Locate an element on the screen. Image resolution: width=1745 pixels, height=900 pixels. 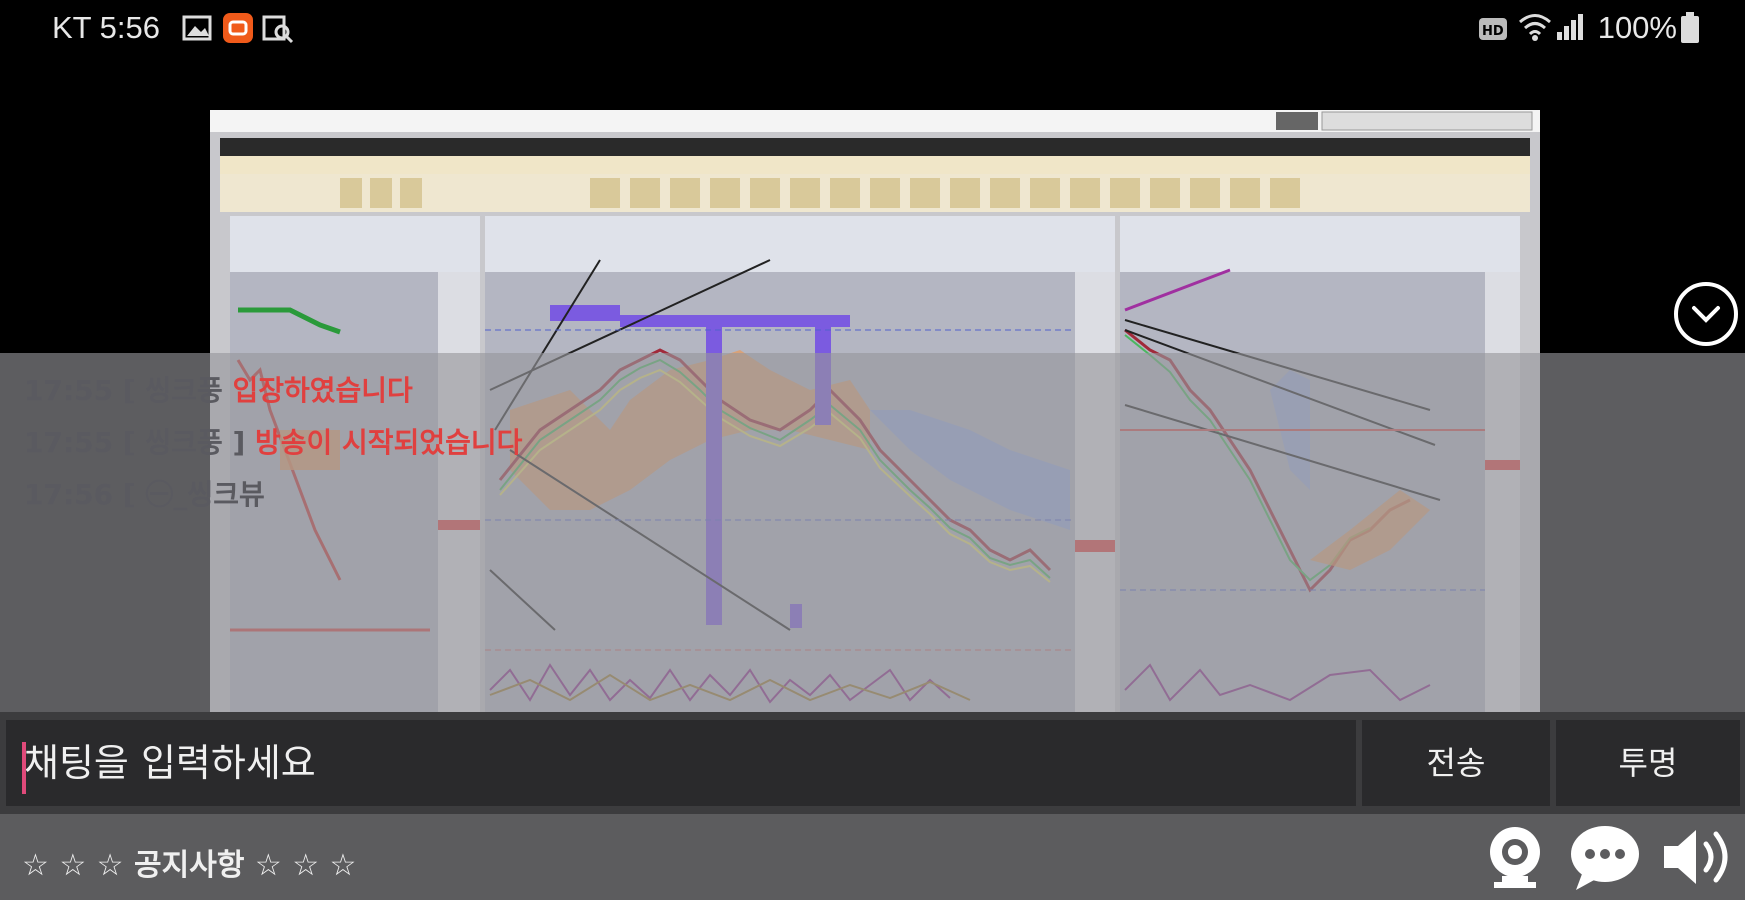
hd-icon: HD is located at coordinates (1493, 31).